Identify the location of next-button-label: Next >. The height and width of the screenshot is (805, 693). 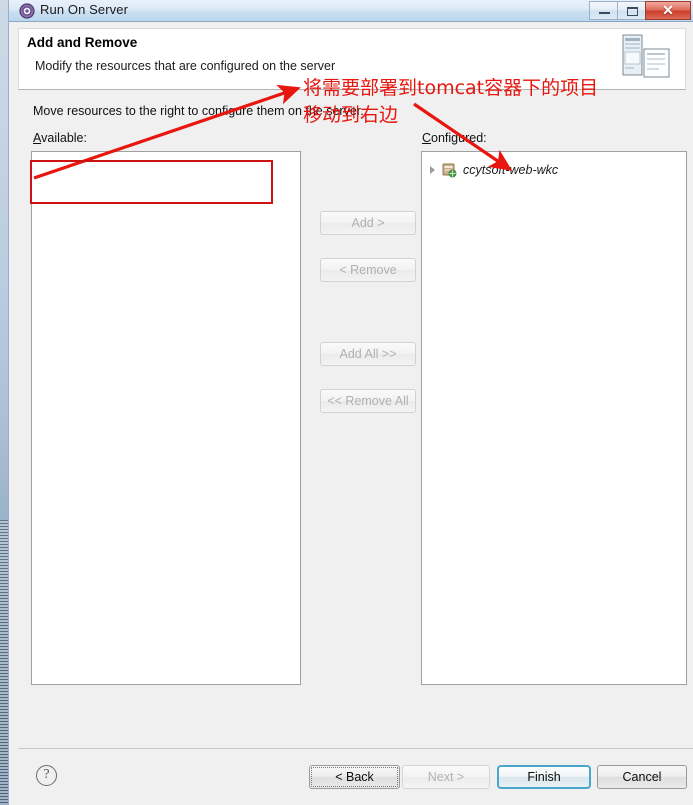
(446, 777).